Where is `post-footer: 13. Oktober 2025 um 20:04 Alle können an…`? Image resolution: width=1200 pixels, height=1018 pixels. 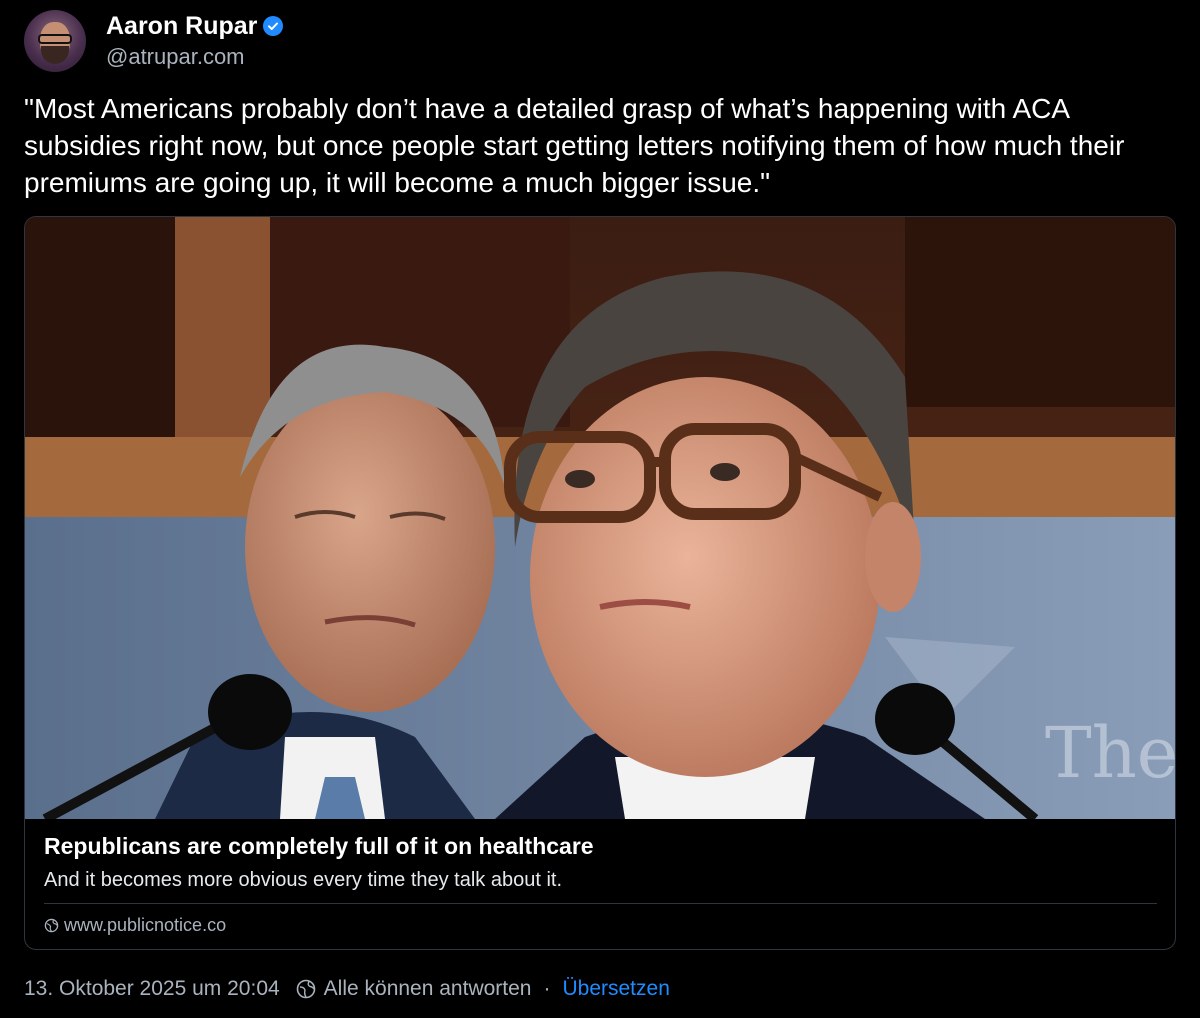 post-footer: 13. Oktober 2025 um 20:04 Alle können an… is located at coordinates (347, 989).